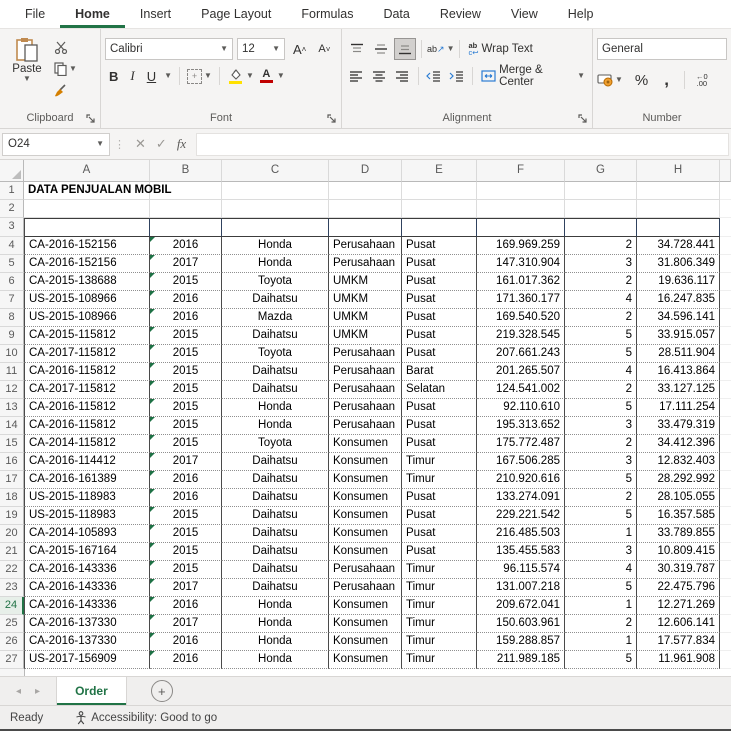 The width and height of the screenshot is (731, 731). I want to click on tab-formulas: Formulas, so click(327, 14).